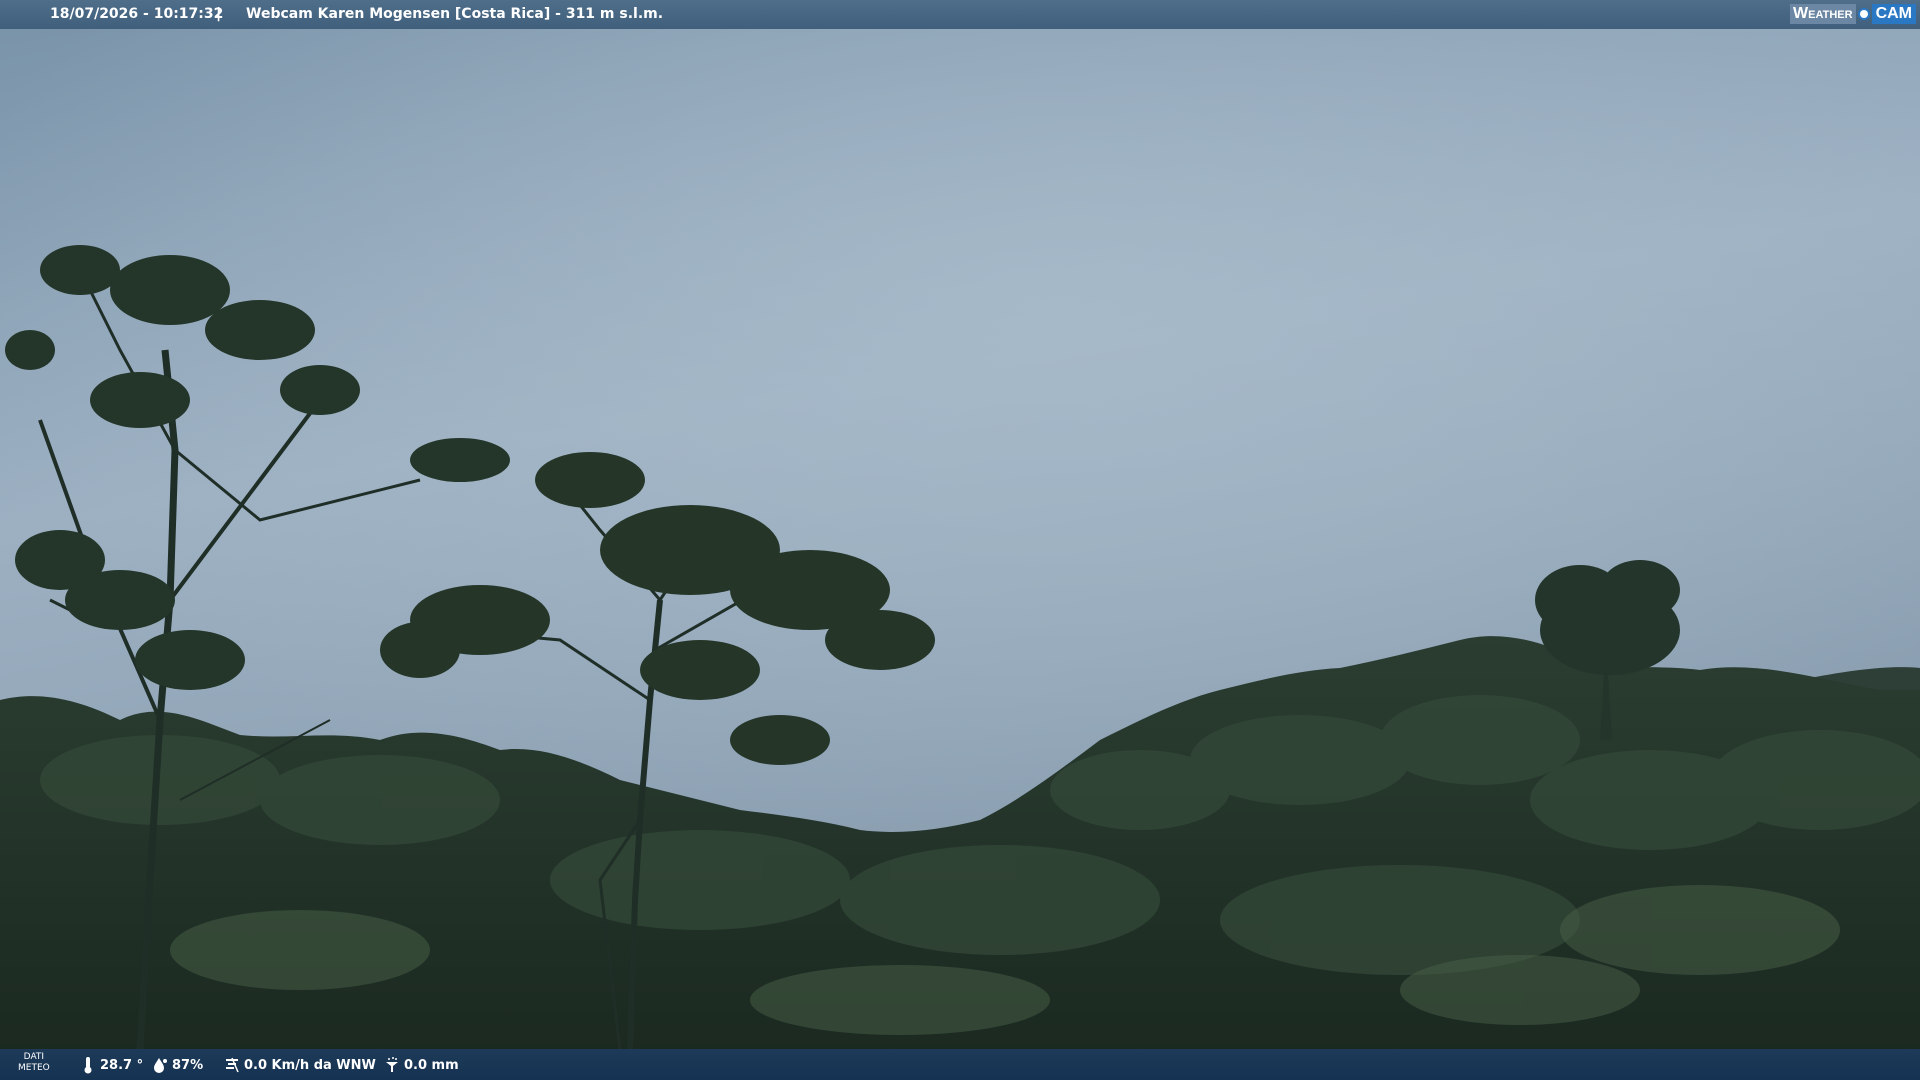  What do you see at coordinates (310, 1065) in the screenshot?
I see `wind-value: 0.0 Km/h da WNW` at bounding box center [310, 1065].